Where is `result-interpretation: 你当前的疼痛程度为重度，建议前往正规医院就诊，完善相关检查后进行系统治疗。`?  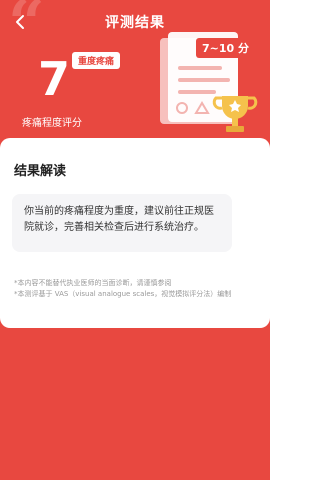
result-interpretation: 你当前的疼痛程度为重度，建议前往正规医院就诊，完善相关检查后进行系统治疗。 is located at coordinates (122, 223).